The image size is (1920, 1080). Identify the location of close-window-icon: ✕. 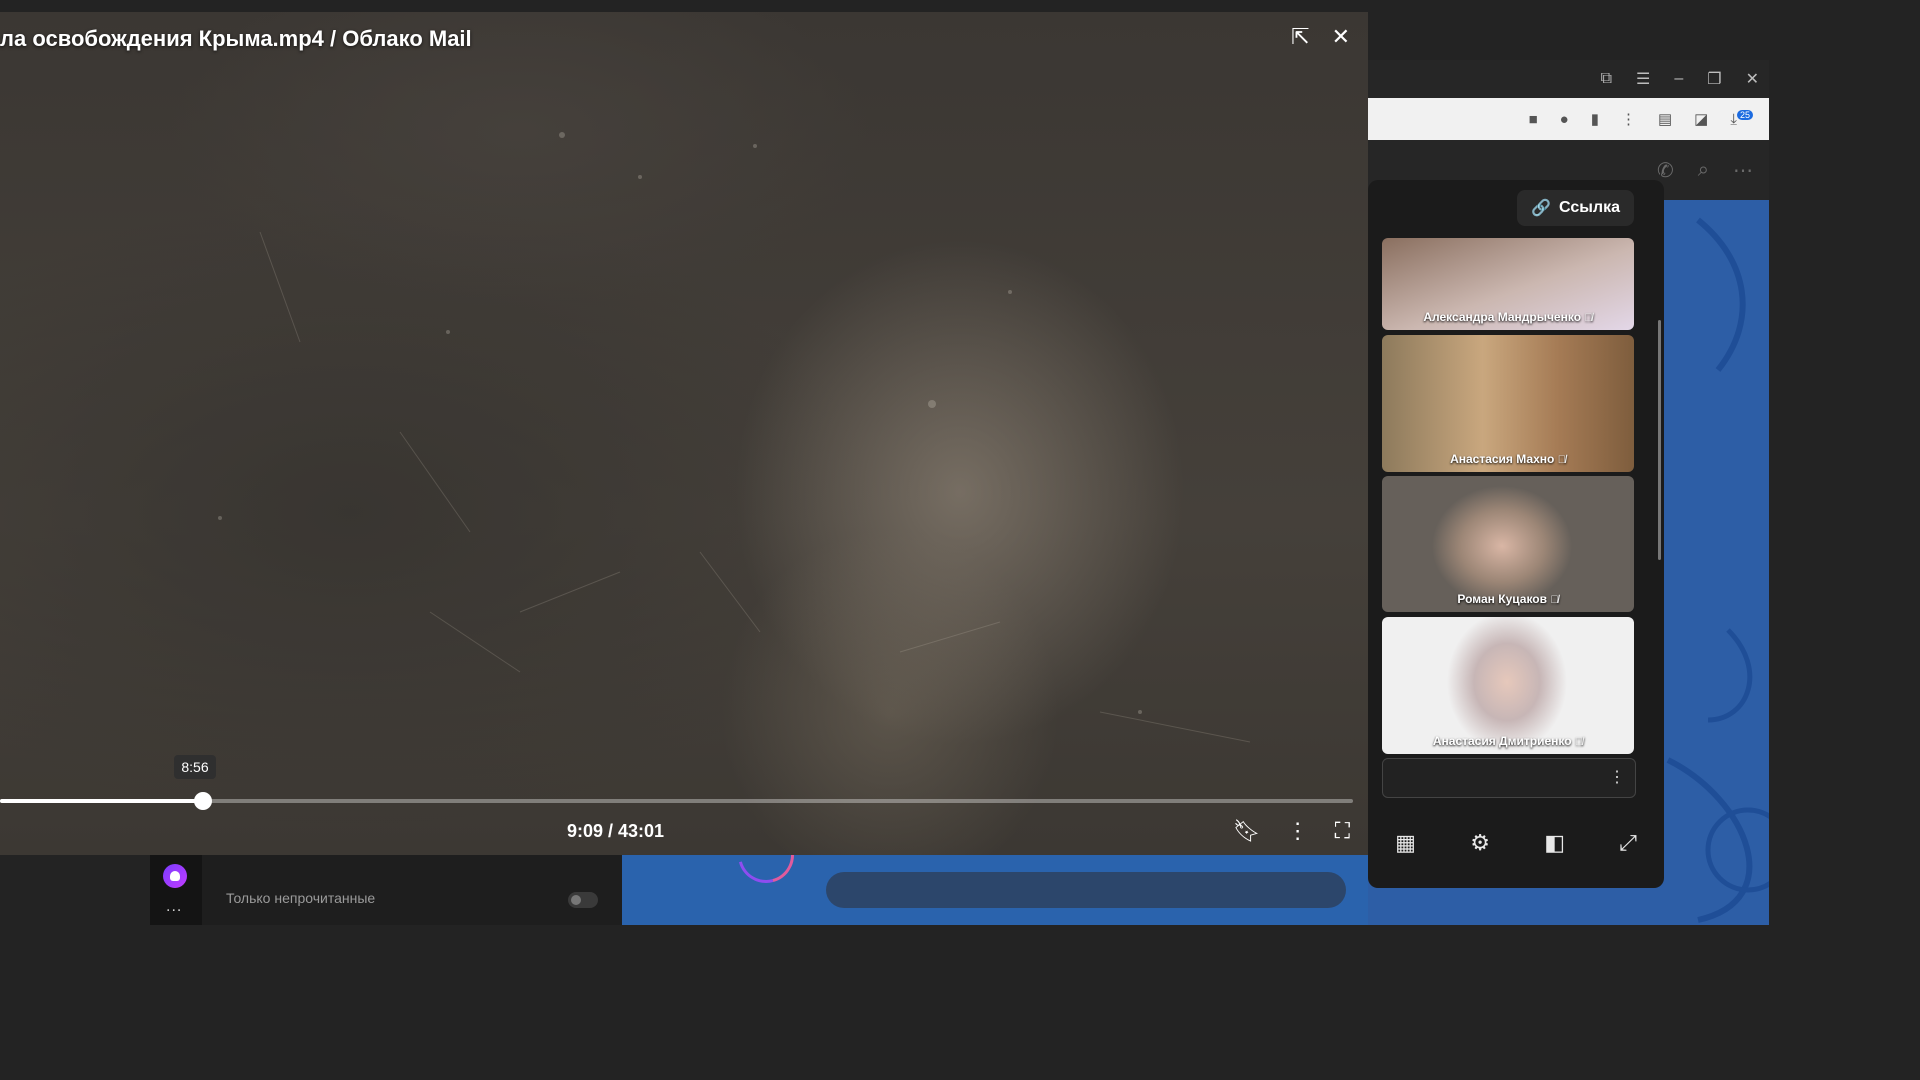
(1752, 79).